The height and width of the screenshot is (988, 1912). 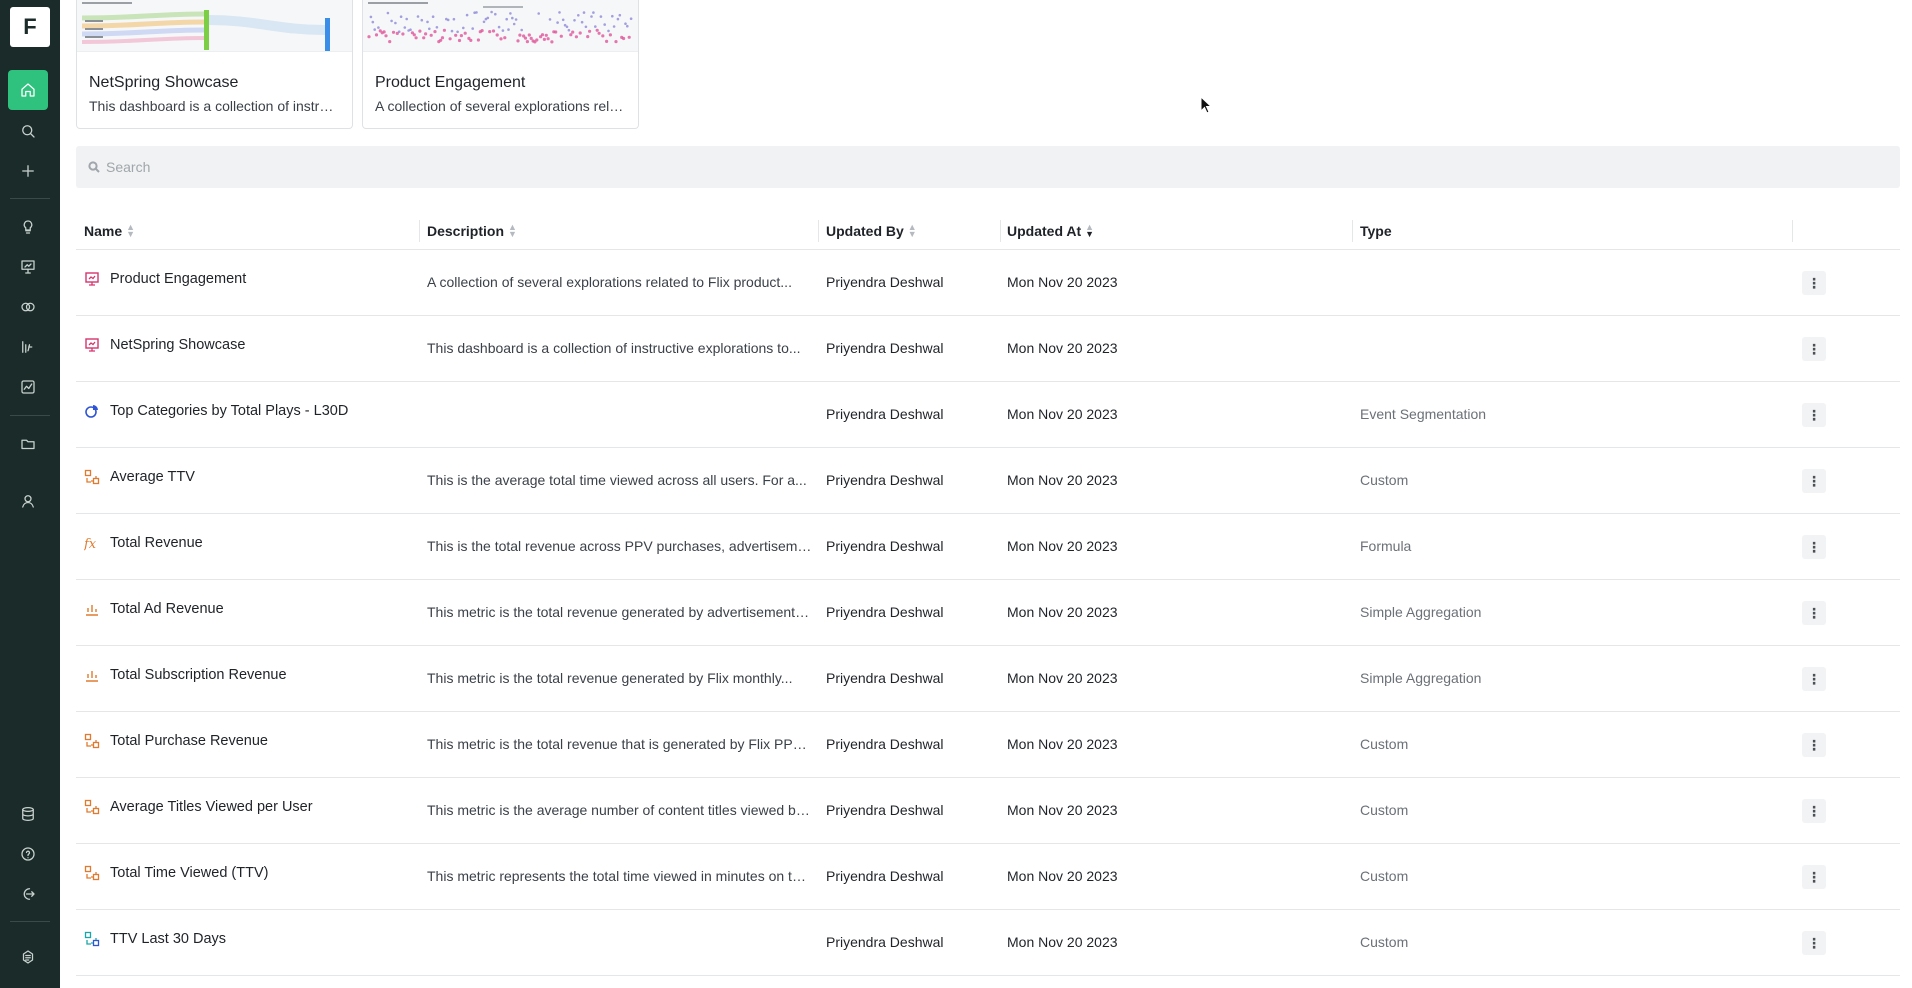 What do you see at coordinates (28, 894) in the screenshot?
I see `logout-icon` at bounding box center [28, 894].